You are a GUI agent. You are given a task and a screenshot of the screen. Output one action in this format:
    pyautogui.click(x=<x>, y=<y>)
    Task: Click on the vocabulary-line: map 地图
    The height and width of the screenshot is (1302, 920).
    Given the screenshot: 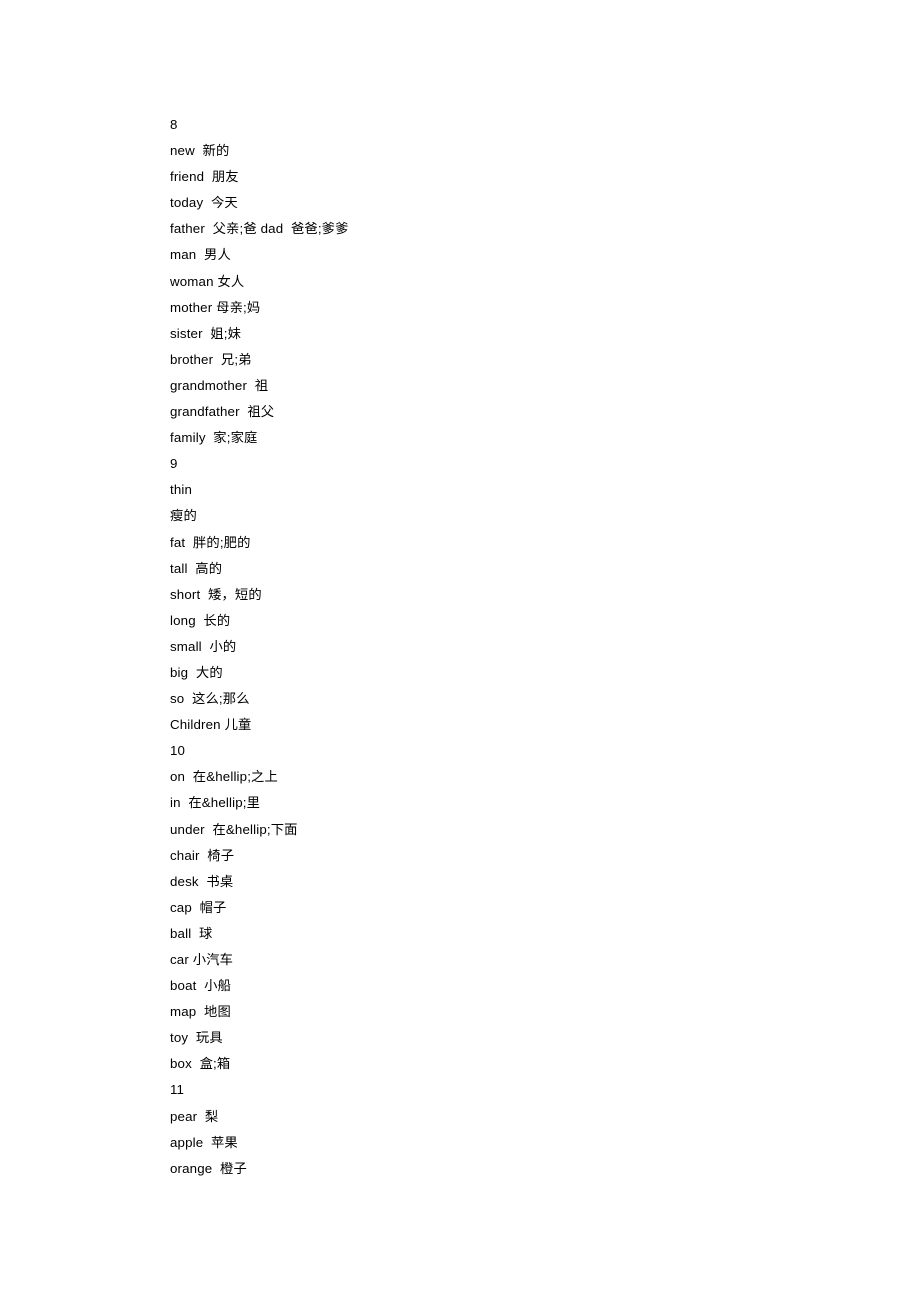 What is the action you would take?
    pyautogui.click(x=200, y=1012)
    